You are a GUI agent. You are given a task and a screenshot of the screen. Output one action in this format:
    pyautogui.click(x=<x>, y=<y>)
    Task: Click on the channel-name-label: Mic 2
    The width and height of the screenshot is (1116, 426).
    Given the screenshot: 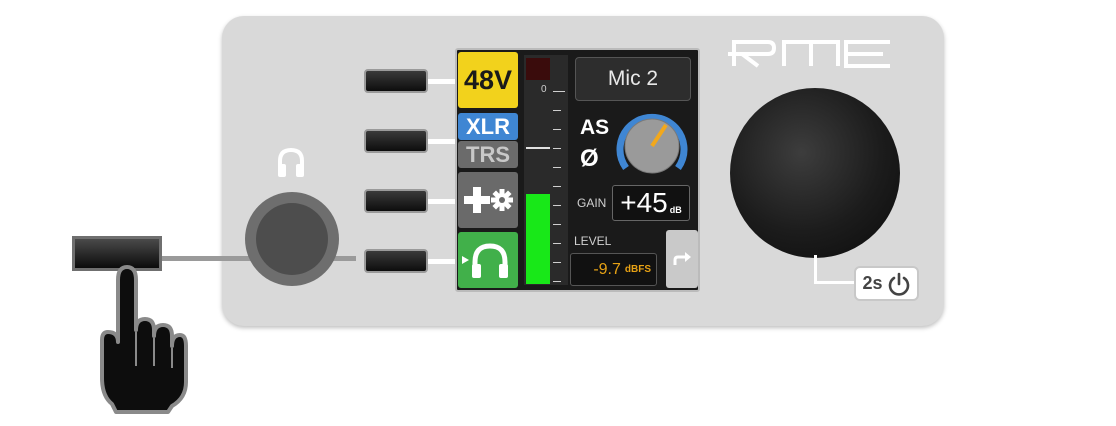 What is the action you would take?
    pyautogui.click(x=633, y=78)
    